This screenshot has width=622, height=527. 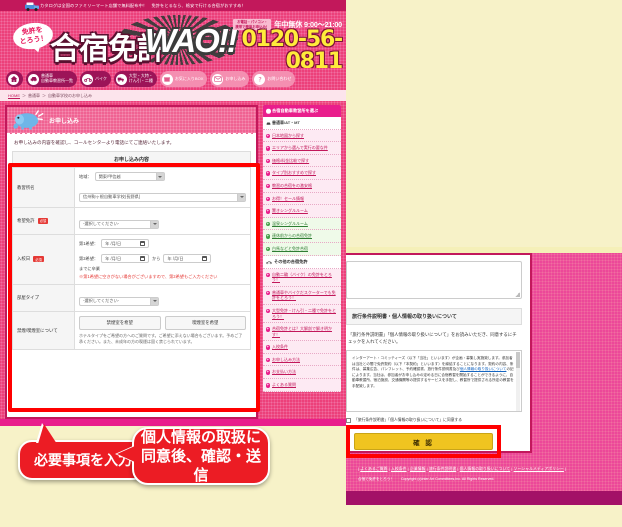 I want to click on license-select: -選択してください-, so click(x=119, y=224).